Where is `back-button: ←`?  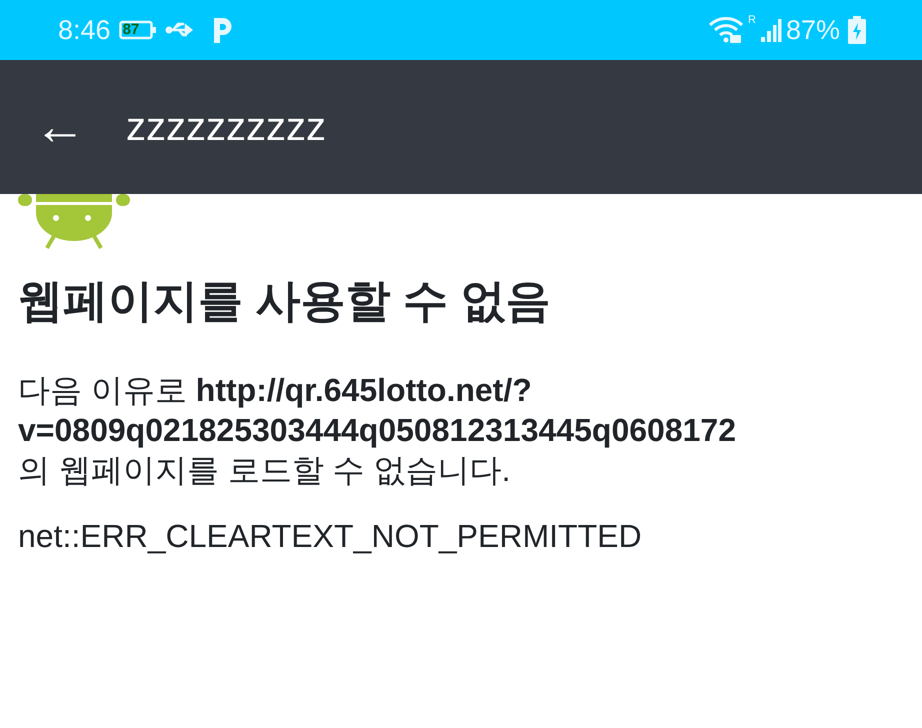 back-button: ← is located at coordinates (60, 127).